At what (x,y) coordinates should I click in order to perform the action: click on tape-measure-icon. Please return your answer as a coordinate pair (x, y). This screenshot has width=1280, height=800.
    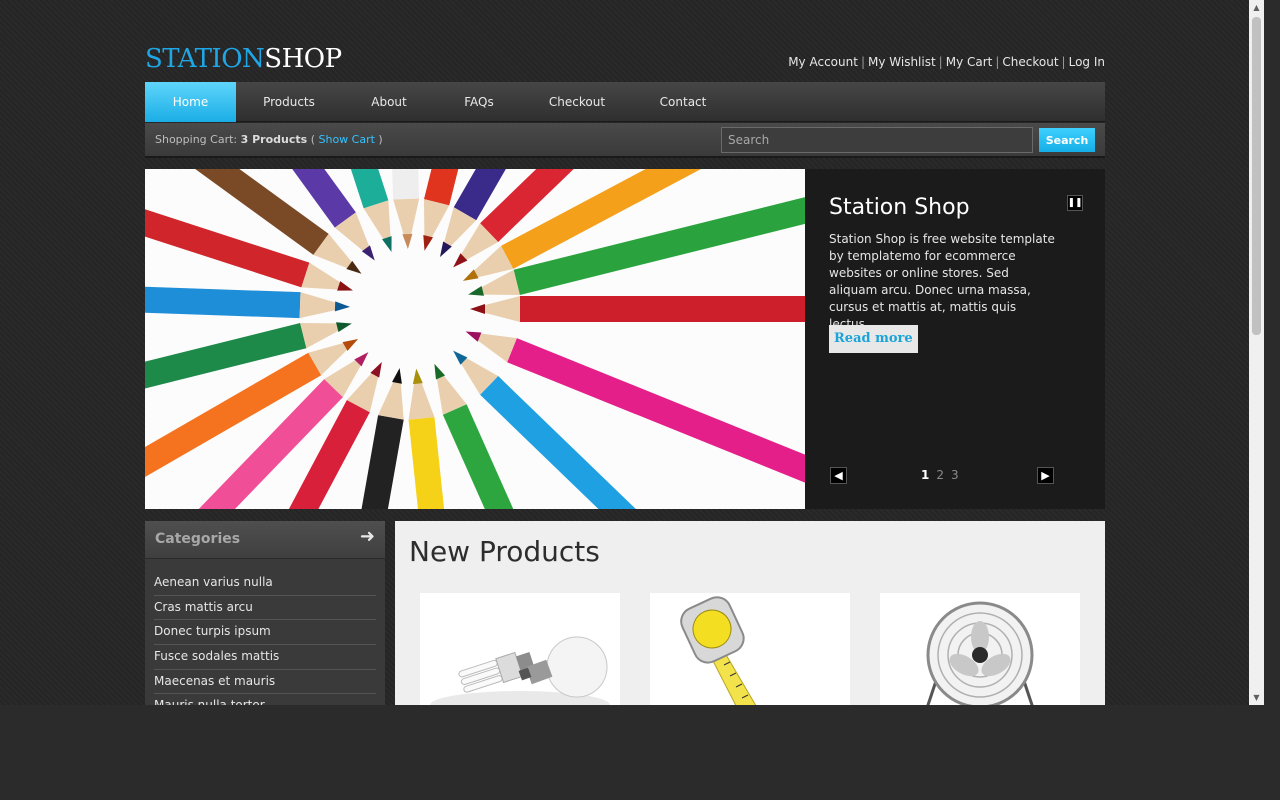
    Looking at the image, I should click on (750, 649).